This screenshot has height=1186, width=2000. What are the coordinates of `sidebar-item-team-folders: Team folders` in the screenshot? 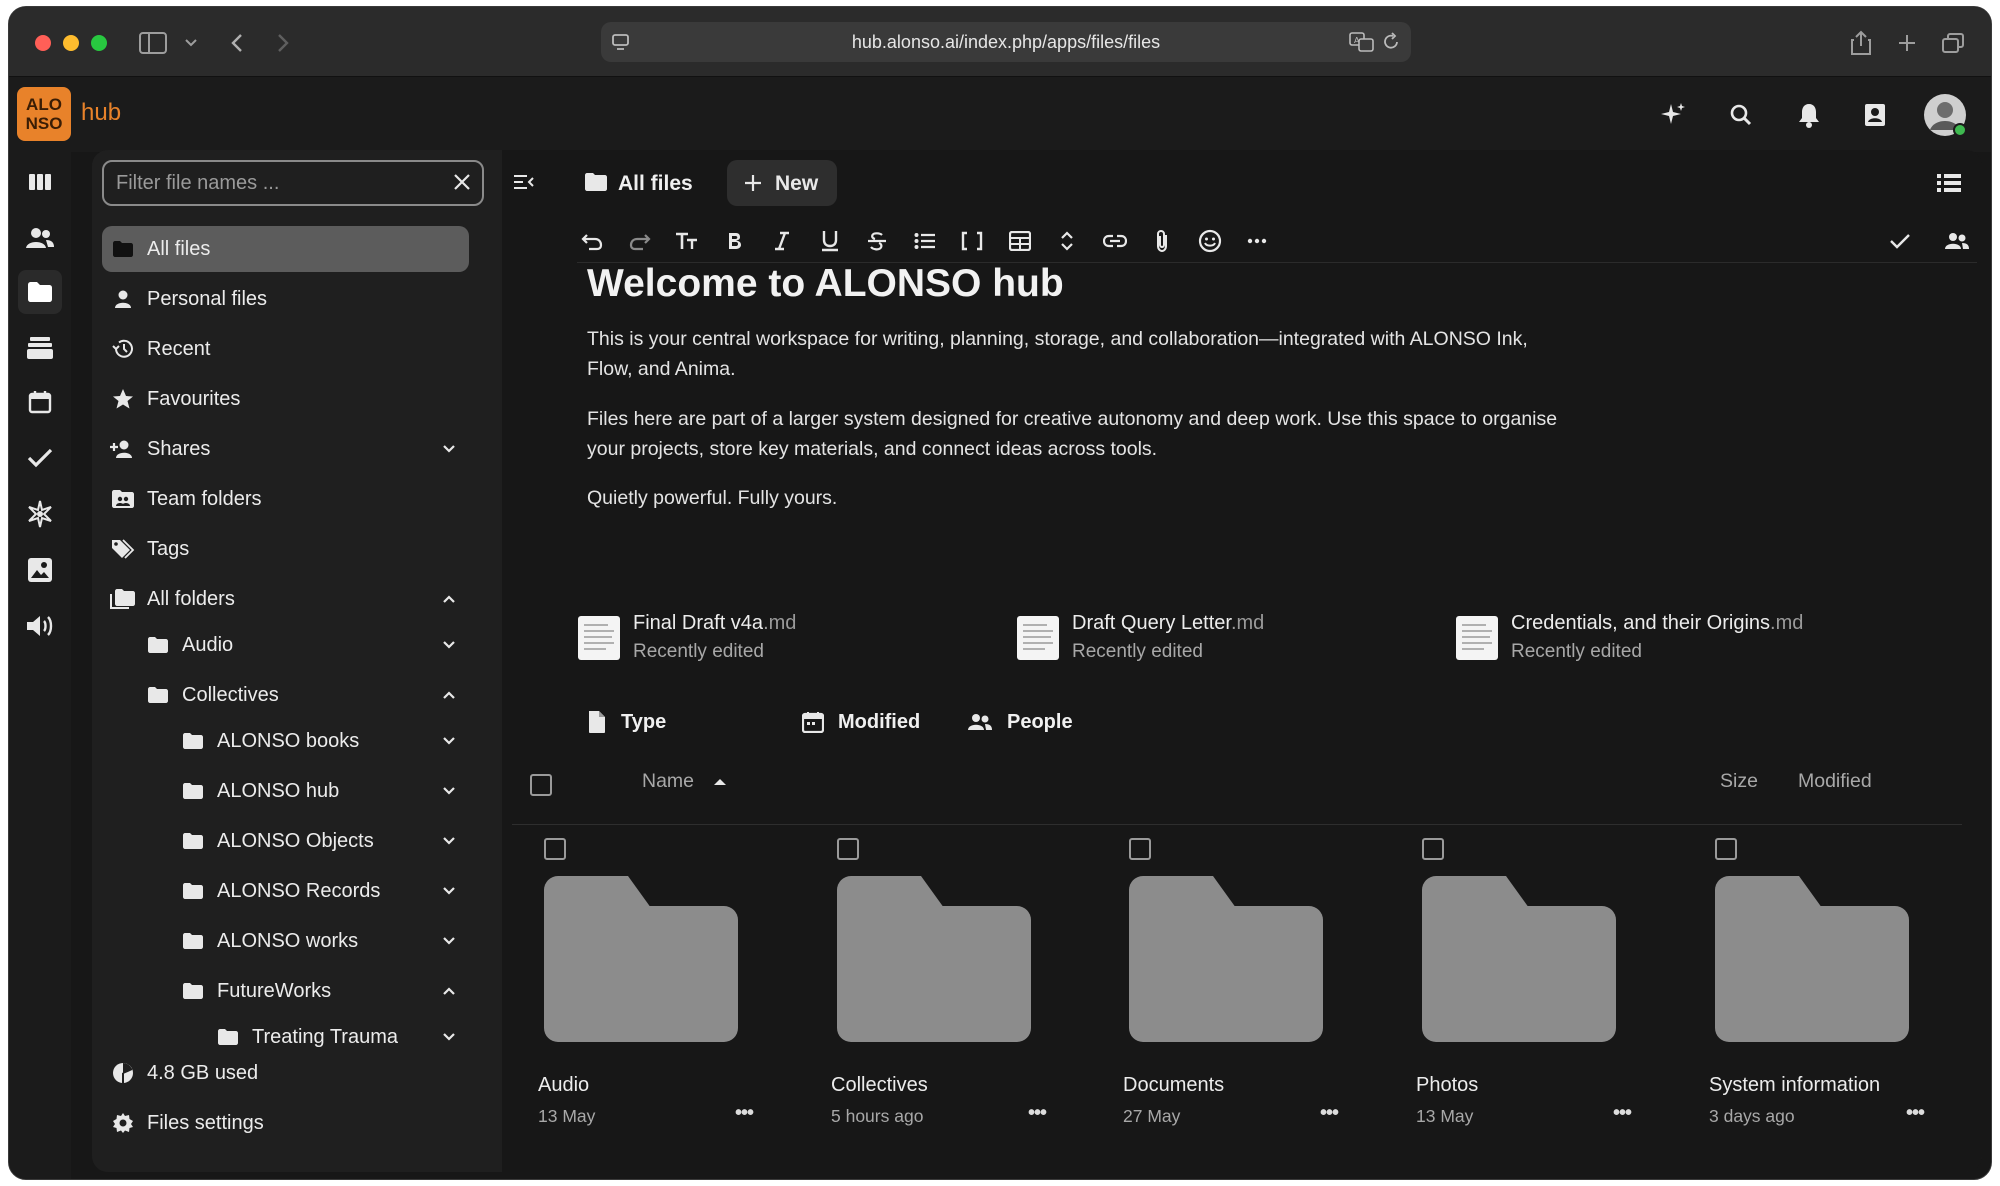 It's located at (285, 499).